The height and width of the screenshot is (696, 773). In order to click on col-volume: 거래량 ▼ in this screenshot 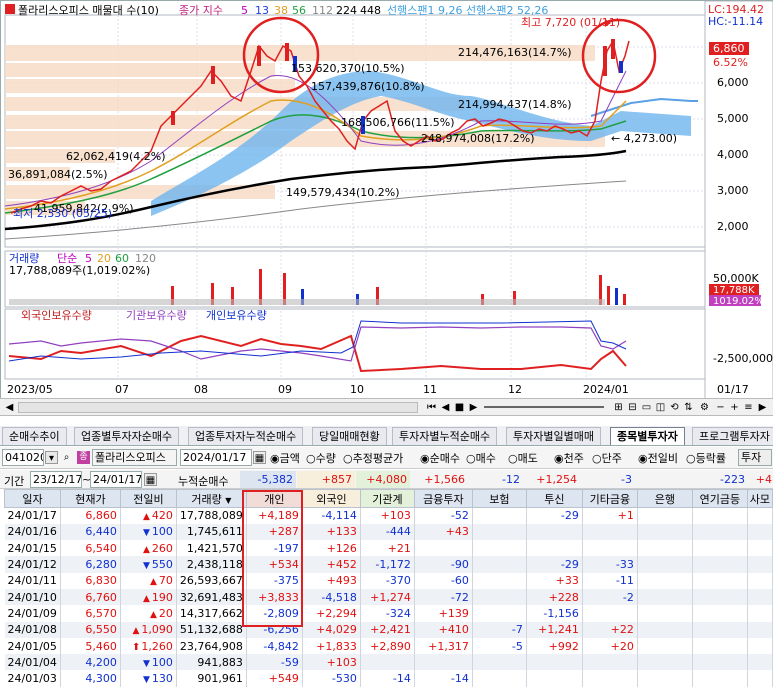, I will do `click(211, 498)`.